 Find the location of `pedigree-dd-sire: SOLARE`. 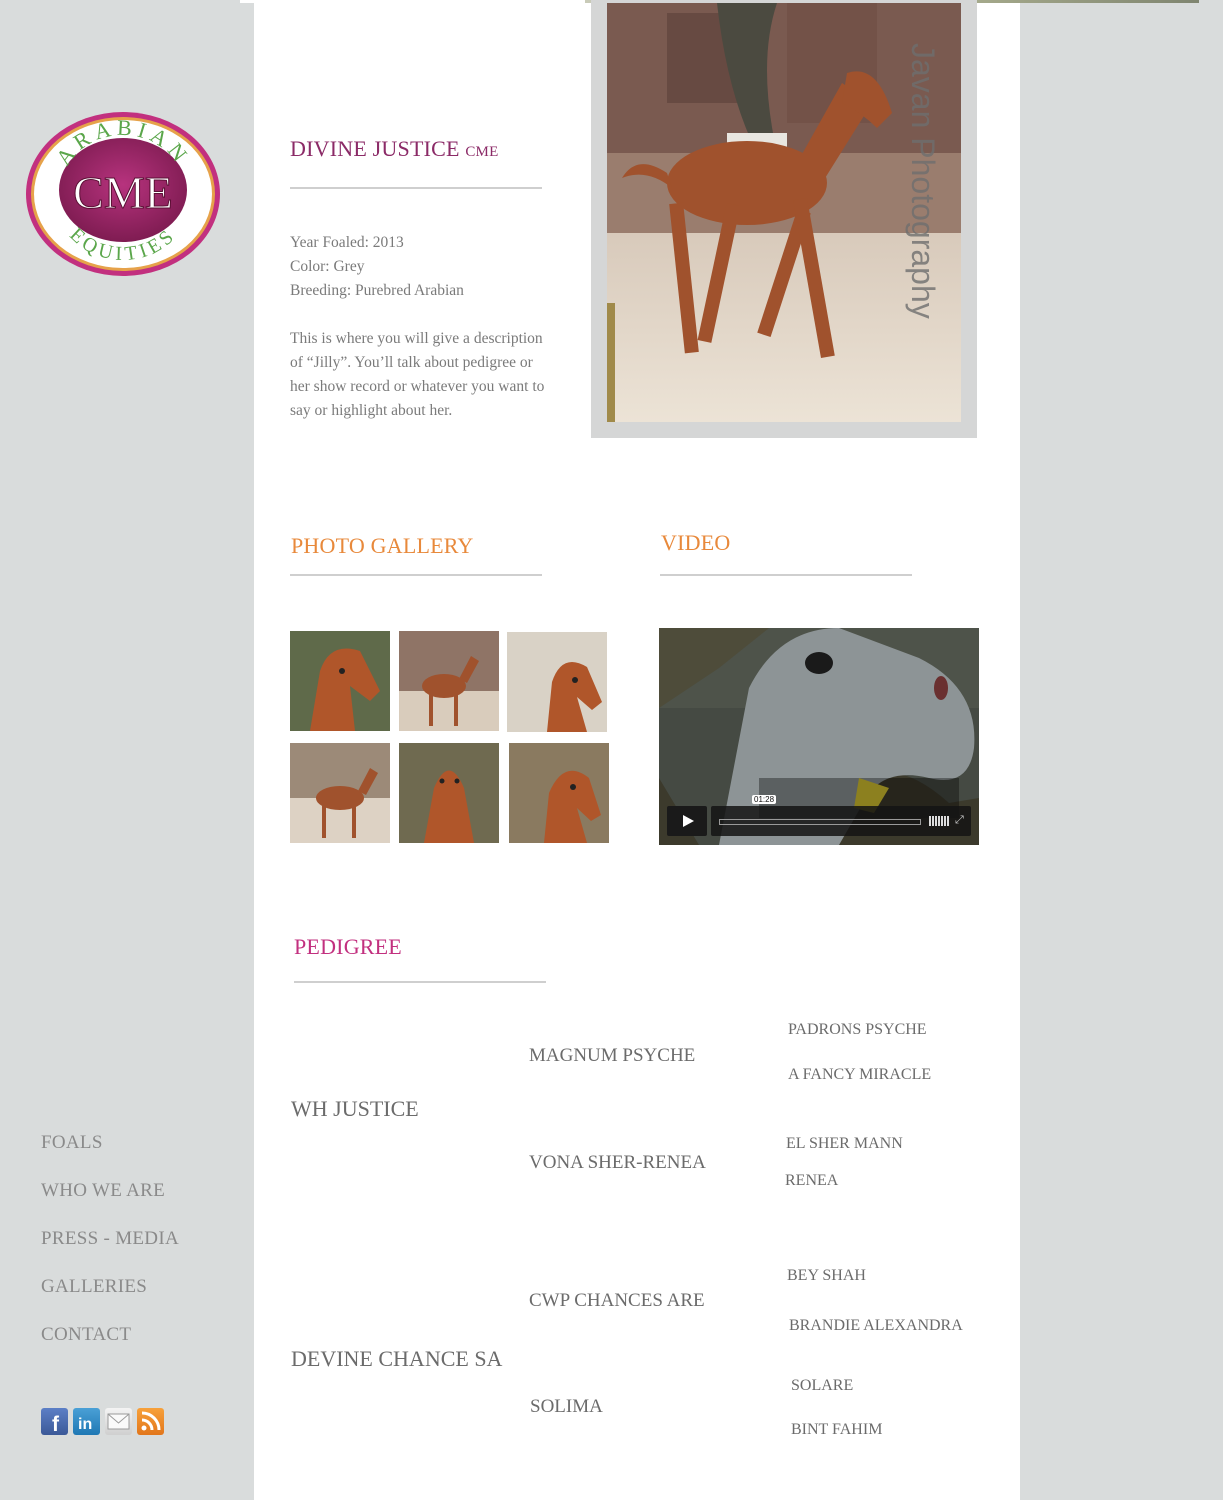

pedigree-dd-sire: SOLARE is located at coordinates (822, 1385).